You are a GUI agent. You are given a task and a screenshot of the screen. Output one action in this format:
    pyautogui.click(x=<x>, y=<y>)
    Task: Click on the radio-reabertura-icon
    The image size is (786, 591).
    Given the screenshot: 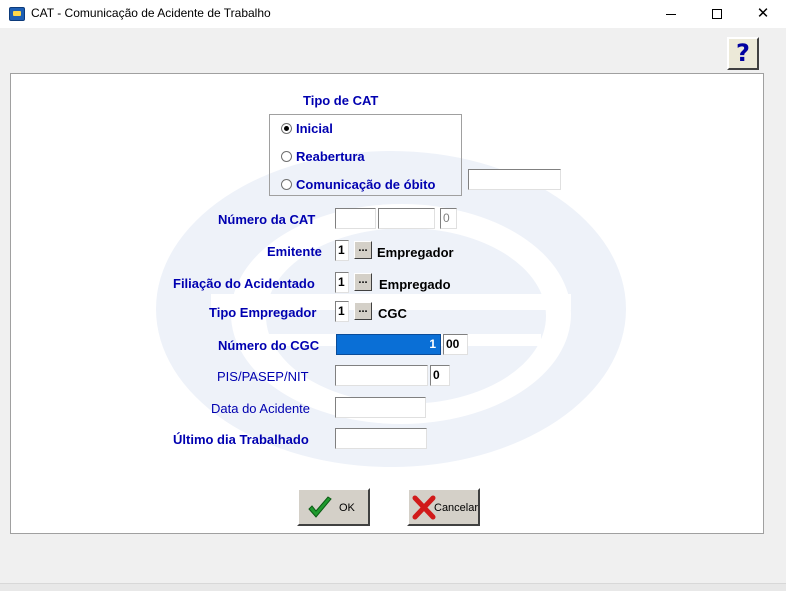 What is the action you would take?
    pyautogui.click(x=286, y=156)
    